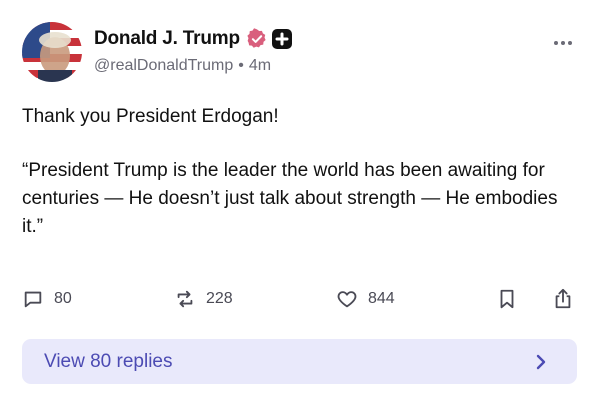  What do you see at coordinates (256, 38) in the screenshot?
I see `verified-badge-icon` at bounding box center [256, 38].